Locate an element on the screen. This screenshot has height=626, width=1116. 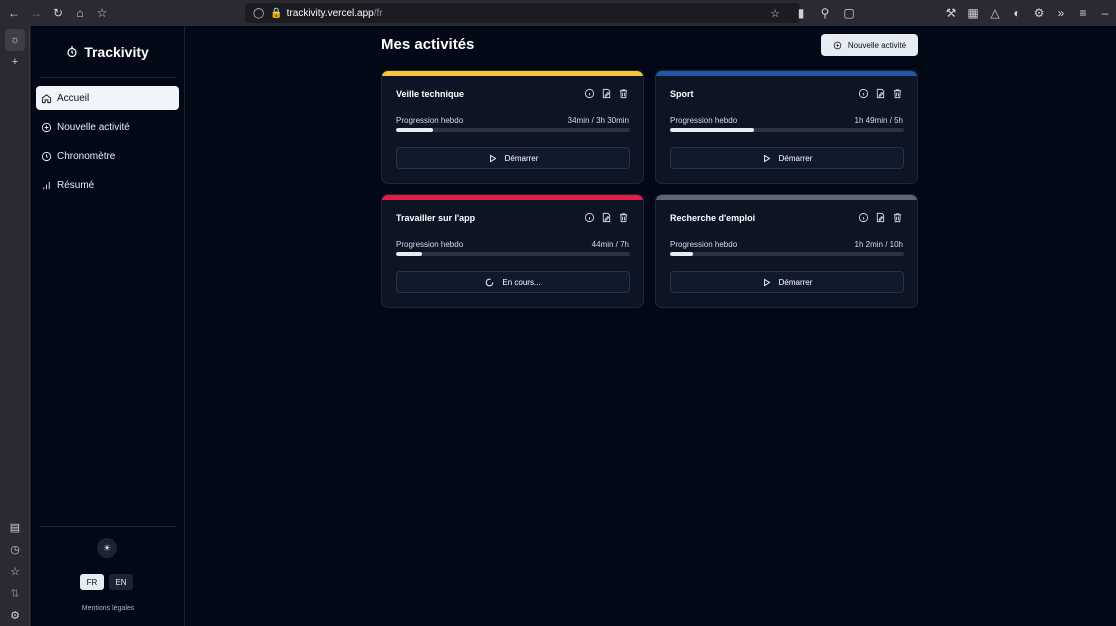
page-title: Mes activités is located at coordinates (428, 44).